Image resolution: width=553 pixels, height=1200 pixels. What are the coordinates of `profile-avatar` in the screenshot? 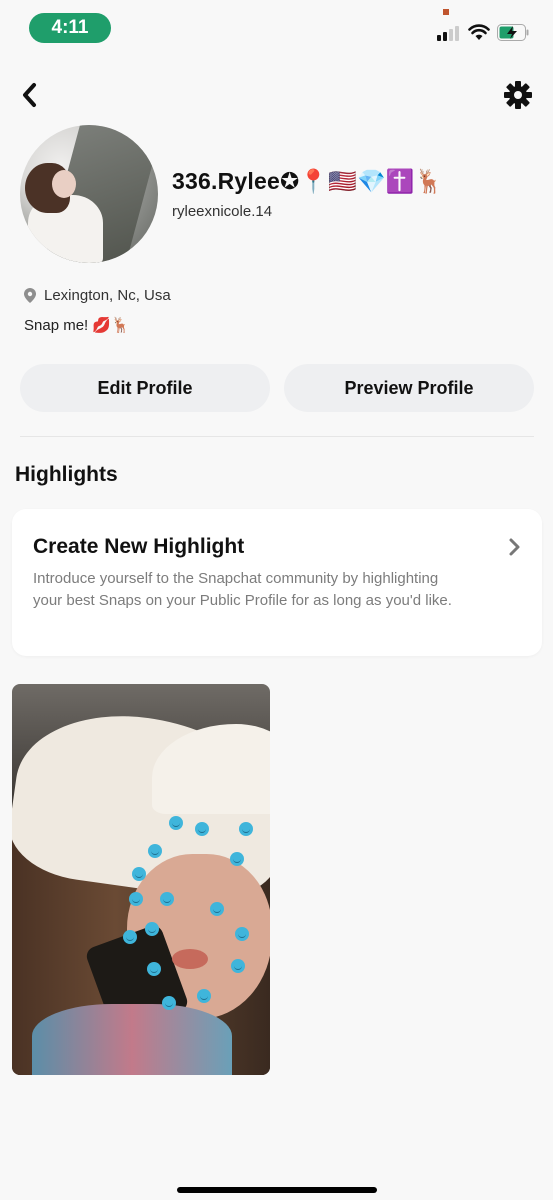 It's located at (89, 194).